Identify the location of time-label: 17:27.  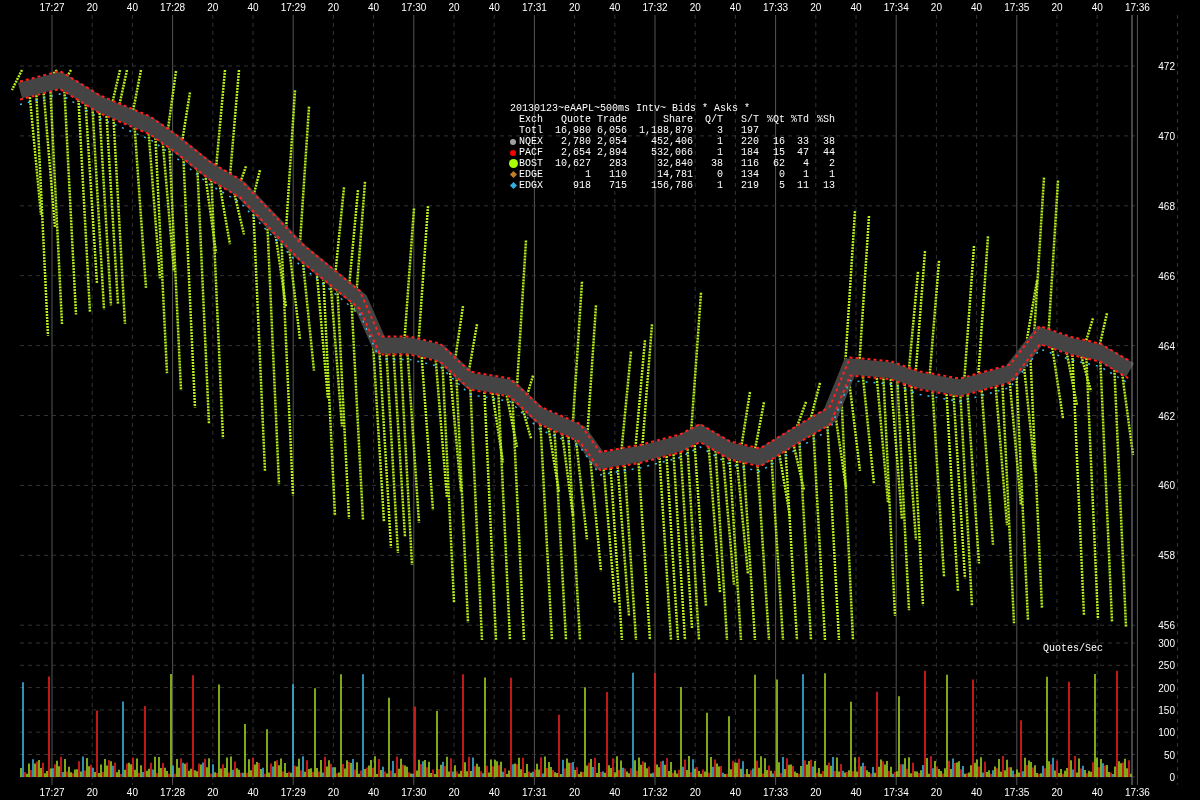
(52, 7).